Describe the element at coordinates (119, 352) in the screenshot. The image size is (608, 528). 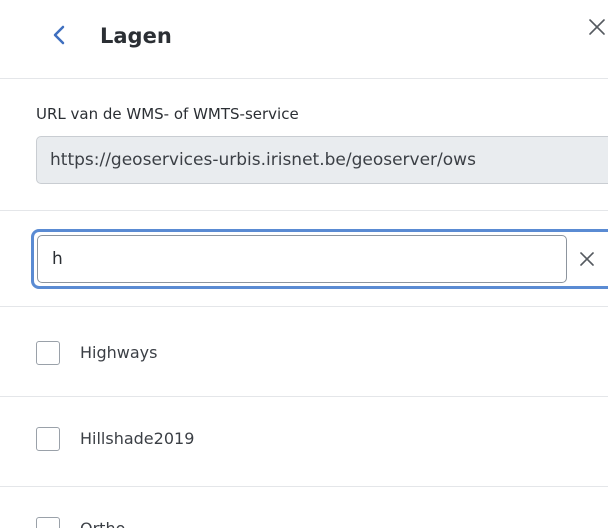
I see `layer-label: Highways` at that location.